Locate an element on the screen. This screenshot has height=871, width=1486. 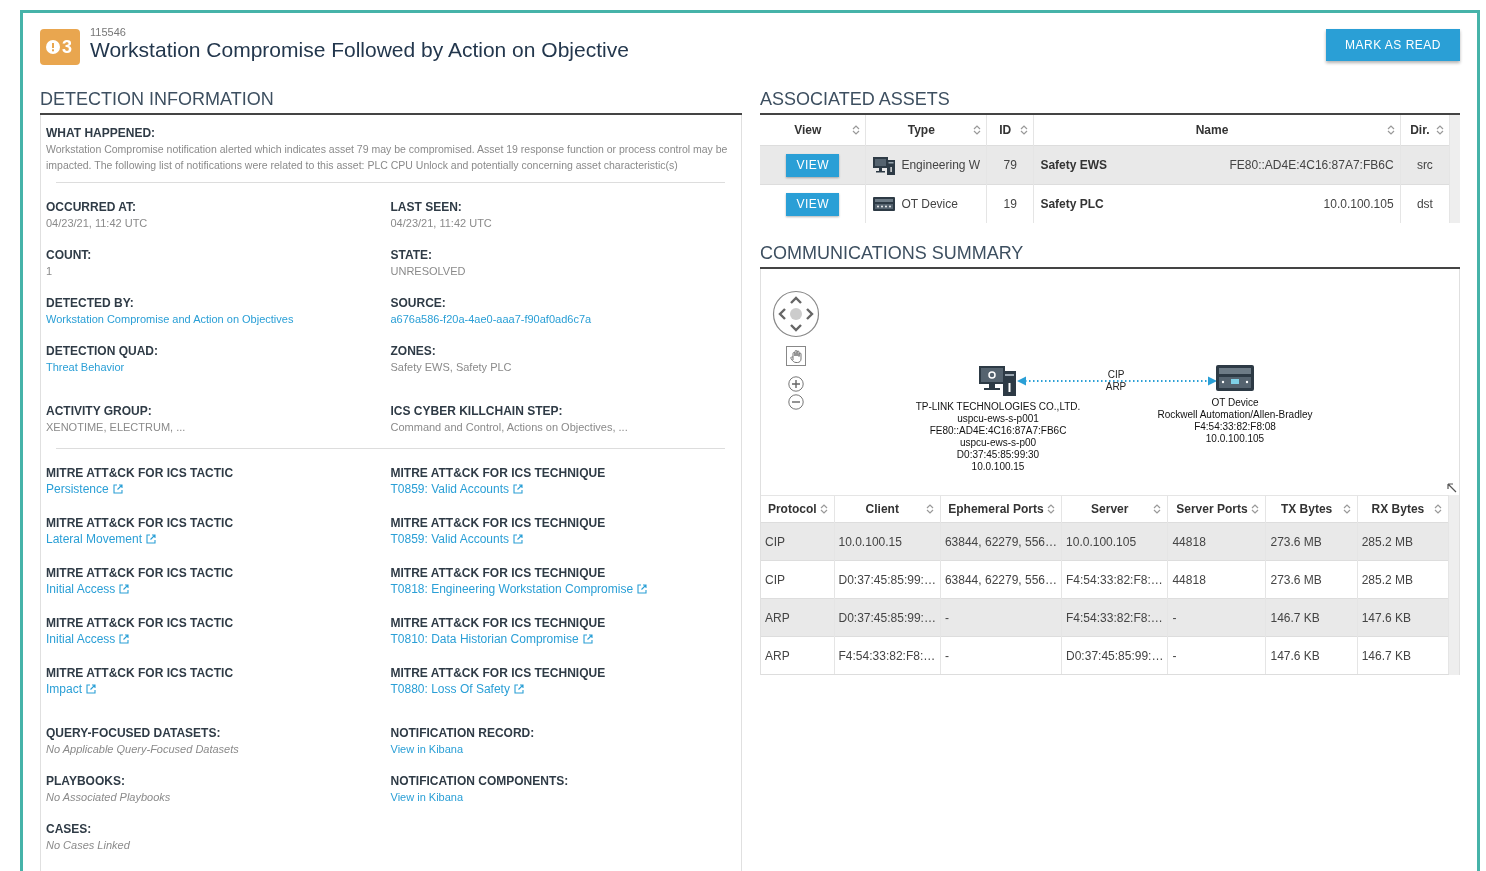
external-link: Persistence is located at coordinates (77, 489).